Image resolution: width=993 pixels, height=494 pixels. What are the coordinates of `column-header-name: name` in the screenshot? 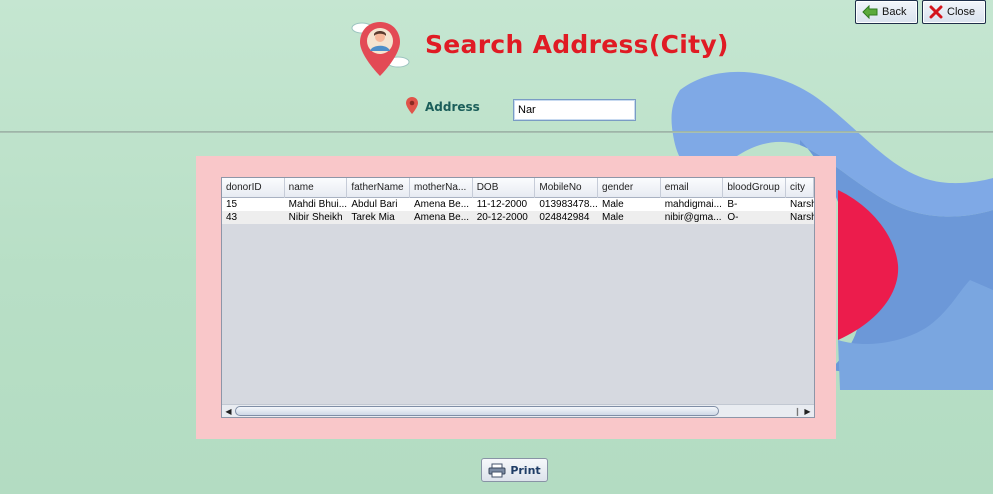 It's located at (316, 188).